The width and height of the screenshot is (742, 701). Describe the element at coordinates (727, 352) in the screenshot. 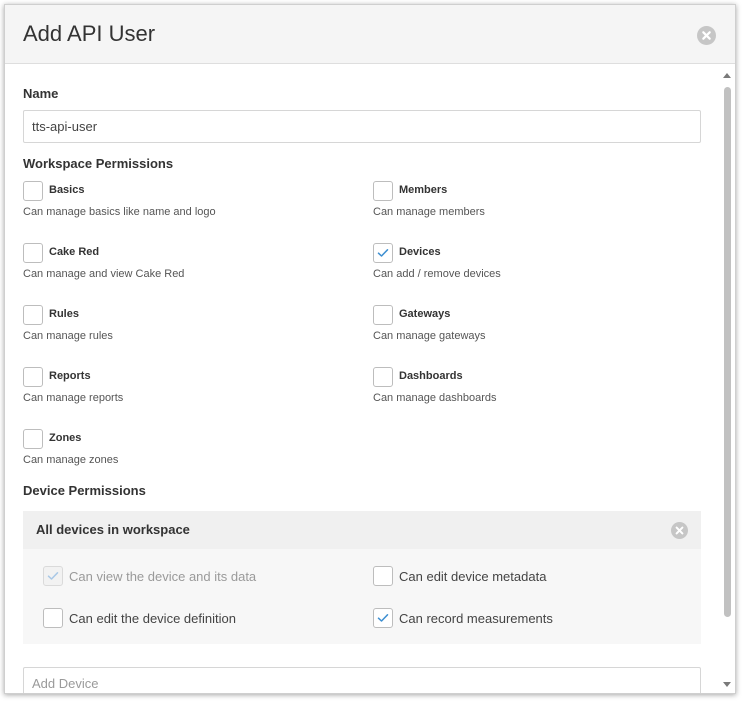

I see `scrollbar-thumb` at that location.